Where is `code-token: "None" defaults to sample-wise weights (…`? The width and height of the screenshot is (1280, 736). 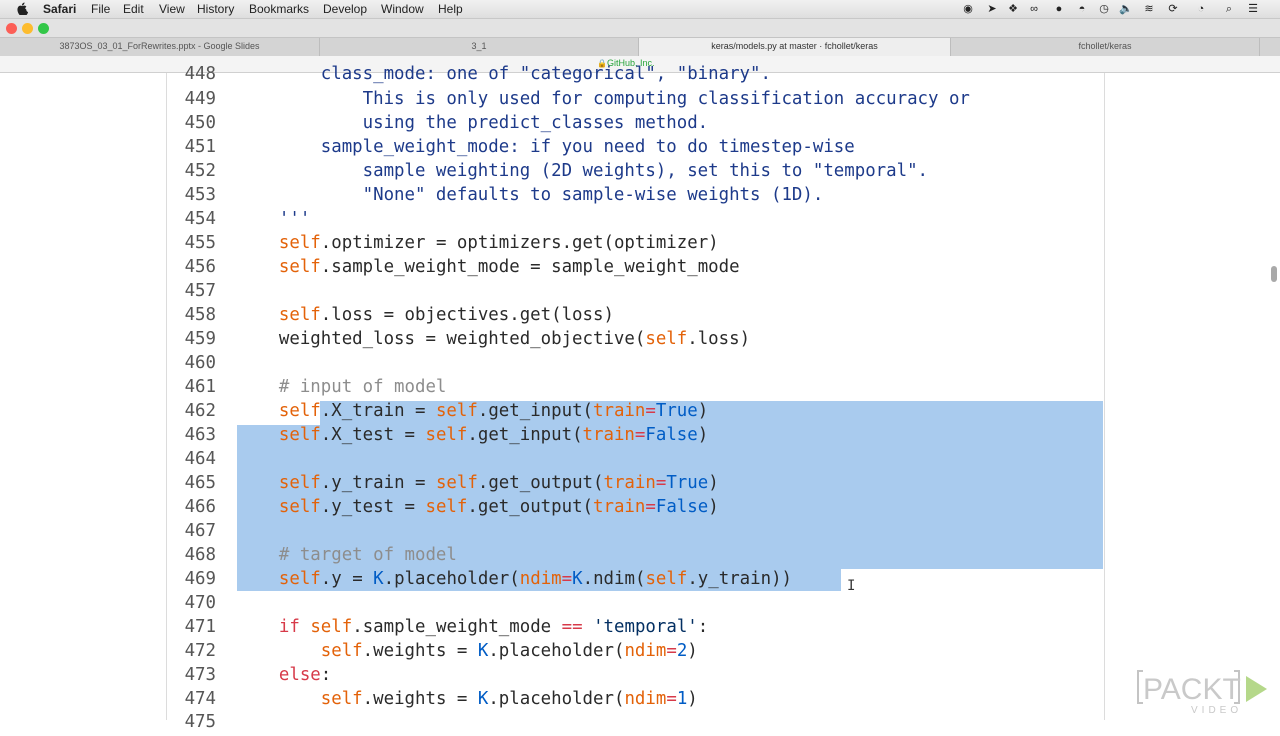
code-token: "None" defaults to sample-wise weights (… is located at coordinates (530, 195).